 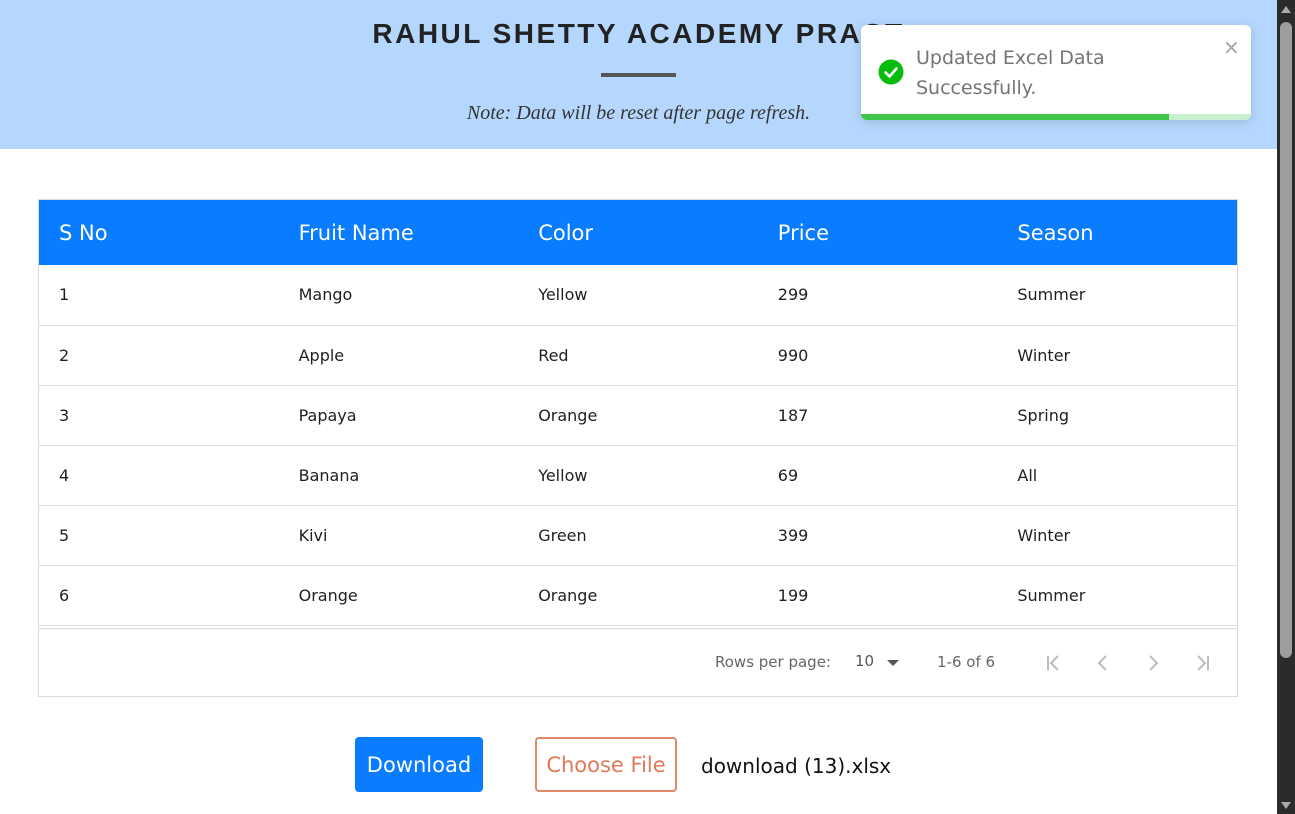 What do you see at coordinates (553, 355) in the screenshot?
I see `cell-color: Red` at bounding box center [553, 355].